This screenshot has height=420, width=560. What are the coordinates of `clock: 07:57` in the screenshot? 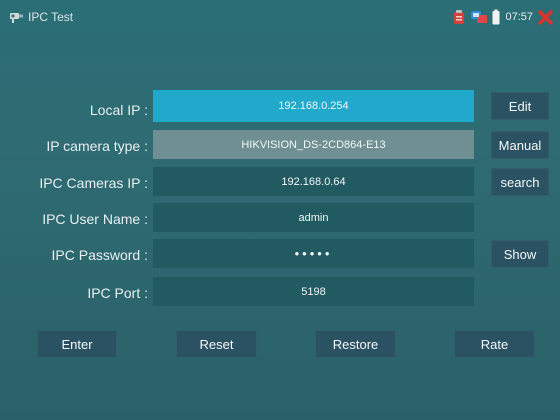 It's located at (519, 17).